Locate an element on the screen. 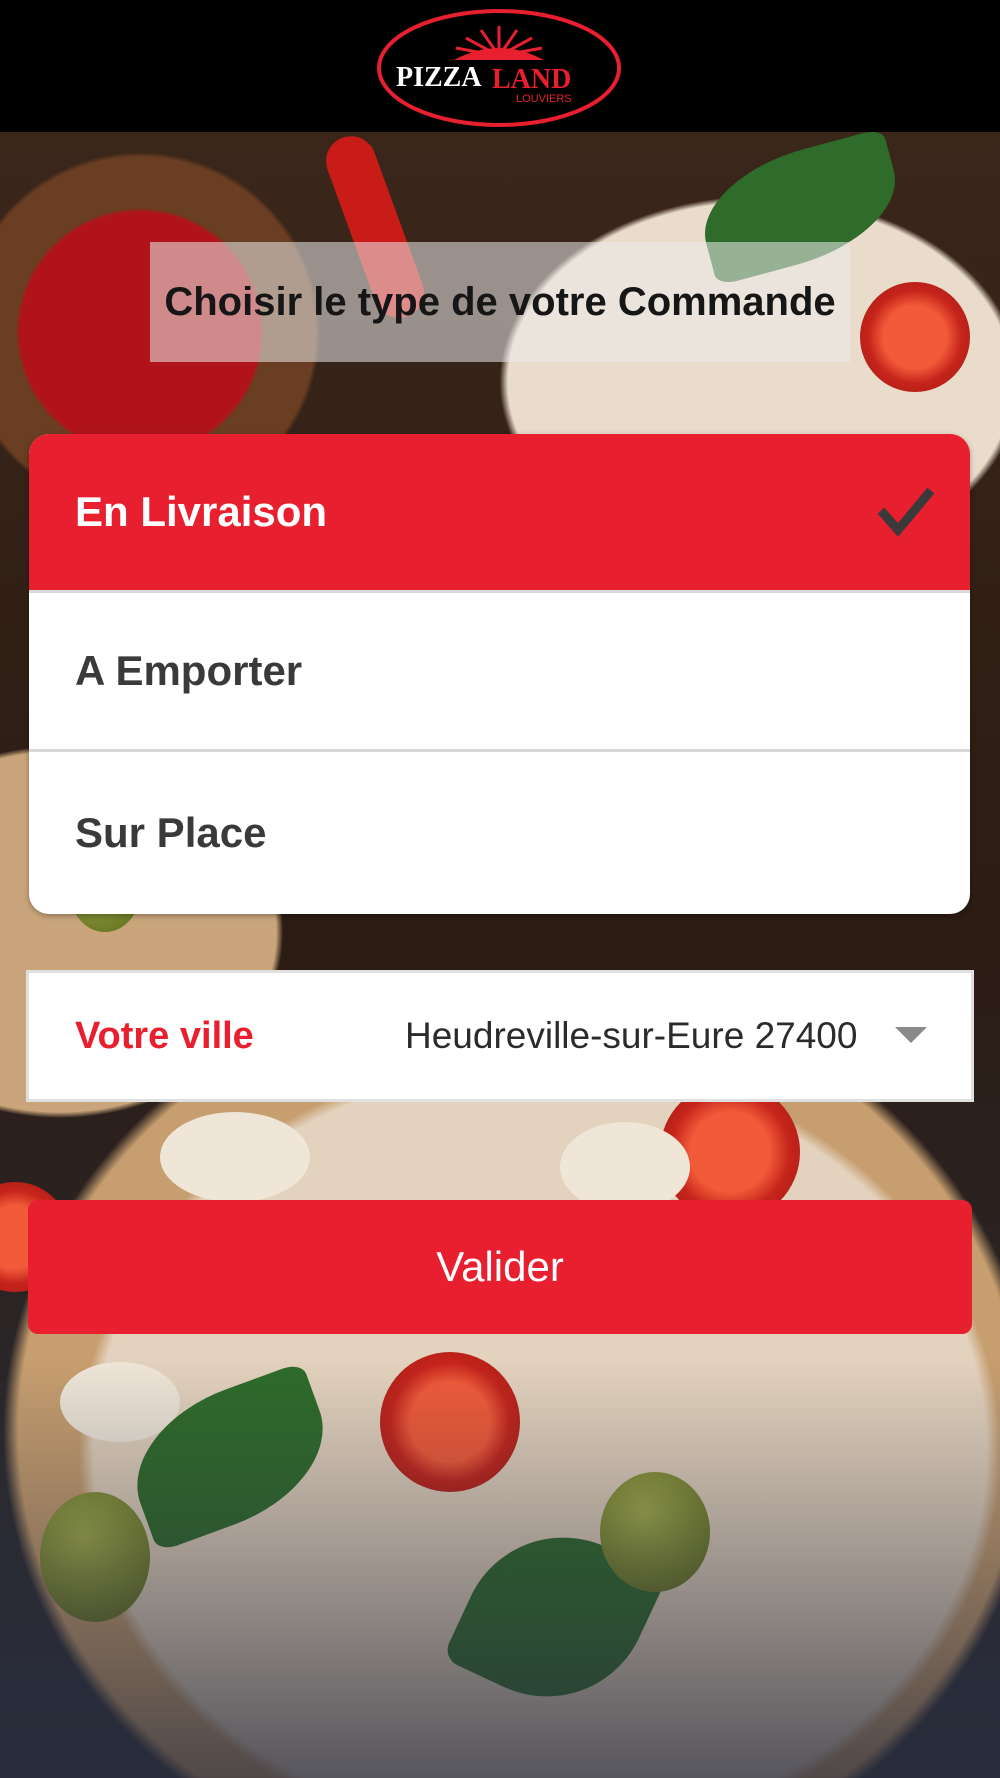 Image resolution: width=1000 pixels, height=1778 pixels. option-sur-place: Sur Place is located at coordinates (499, 833).